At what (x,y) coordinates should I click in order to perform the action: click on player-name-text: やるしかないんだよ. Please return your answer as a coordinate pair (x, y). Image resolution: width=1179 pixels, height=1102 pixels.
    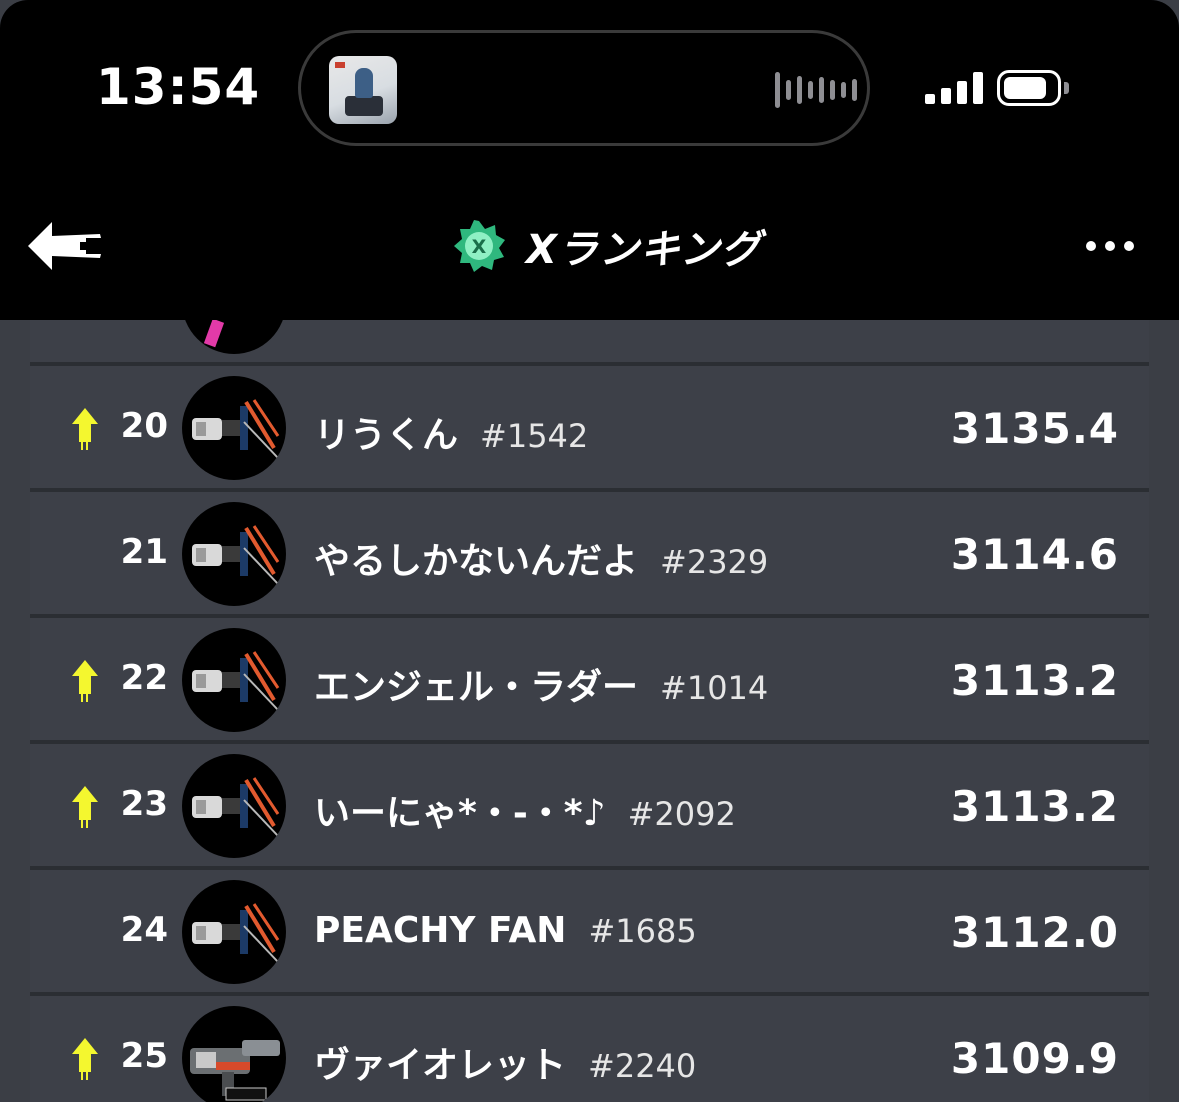
    Looking at the image, I should click on (476, 561).